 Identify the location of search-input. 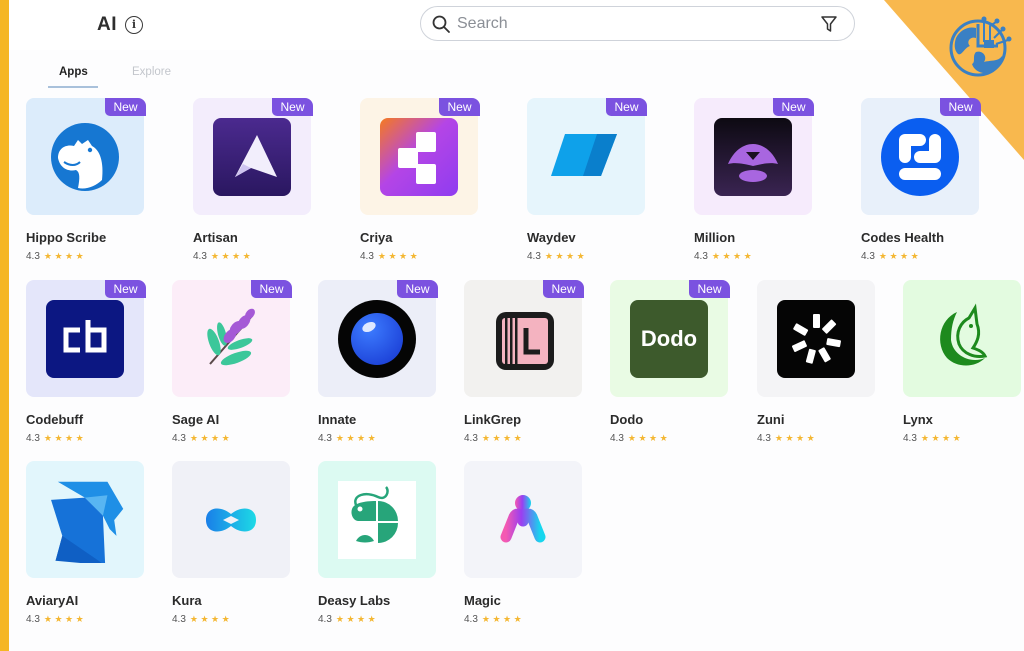
(637, 24).